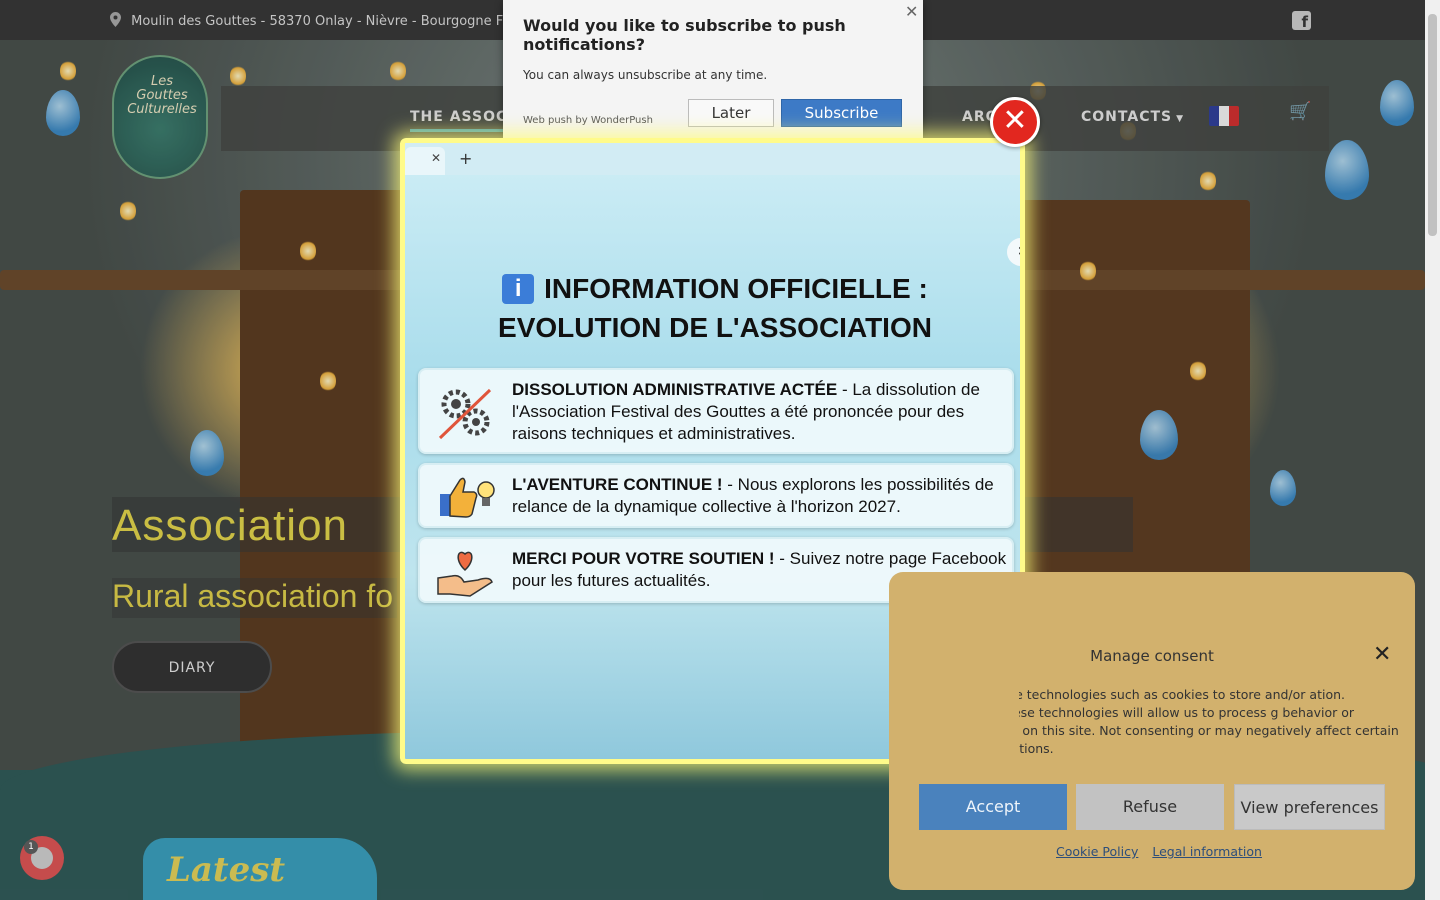 This screenshot has height=900, width=1440. What do you see at coordinates (467, 497) in the screenshot?
I see `thumbs-up-bulb-icon` at bounding box center [467, 497].